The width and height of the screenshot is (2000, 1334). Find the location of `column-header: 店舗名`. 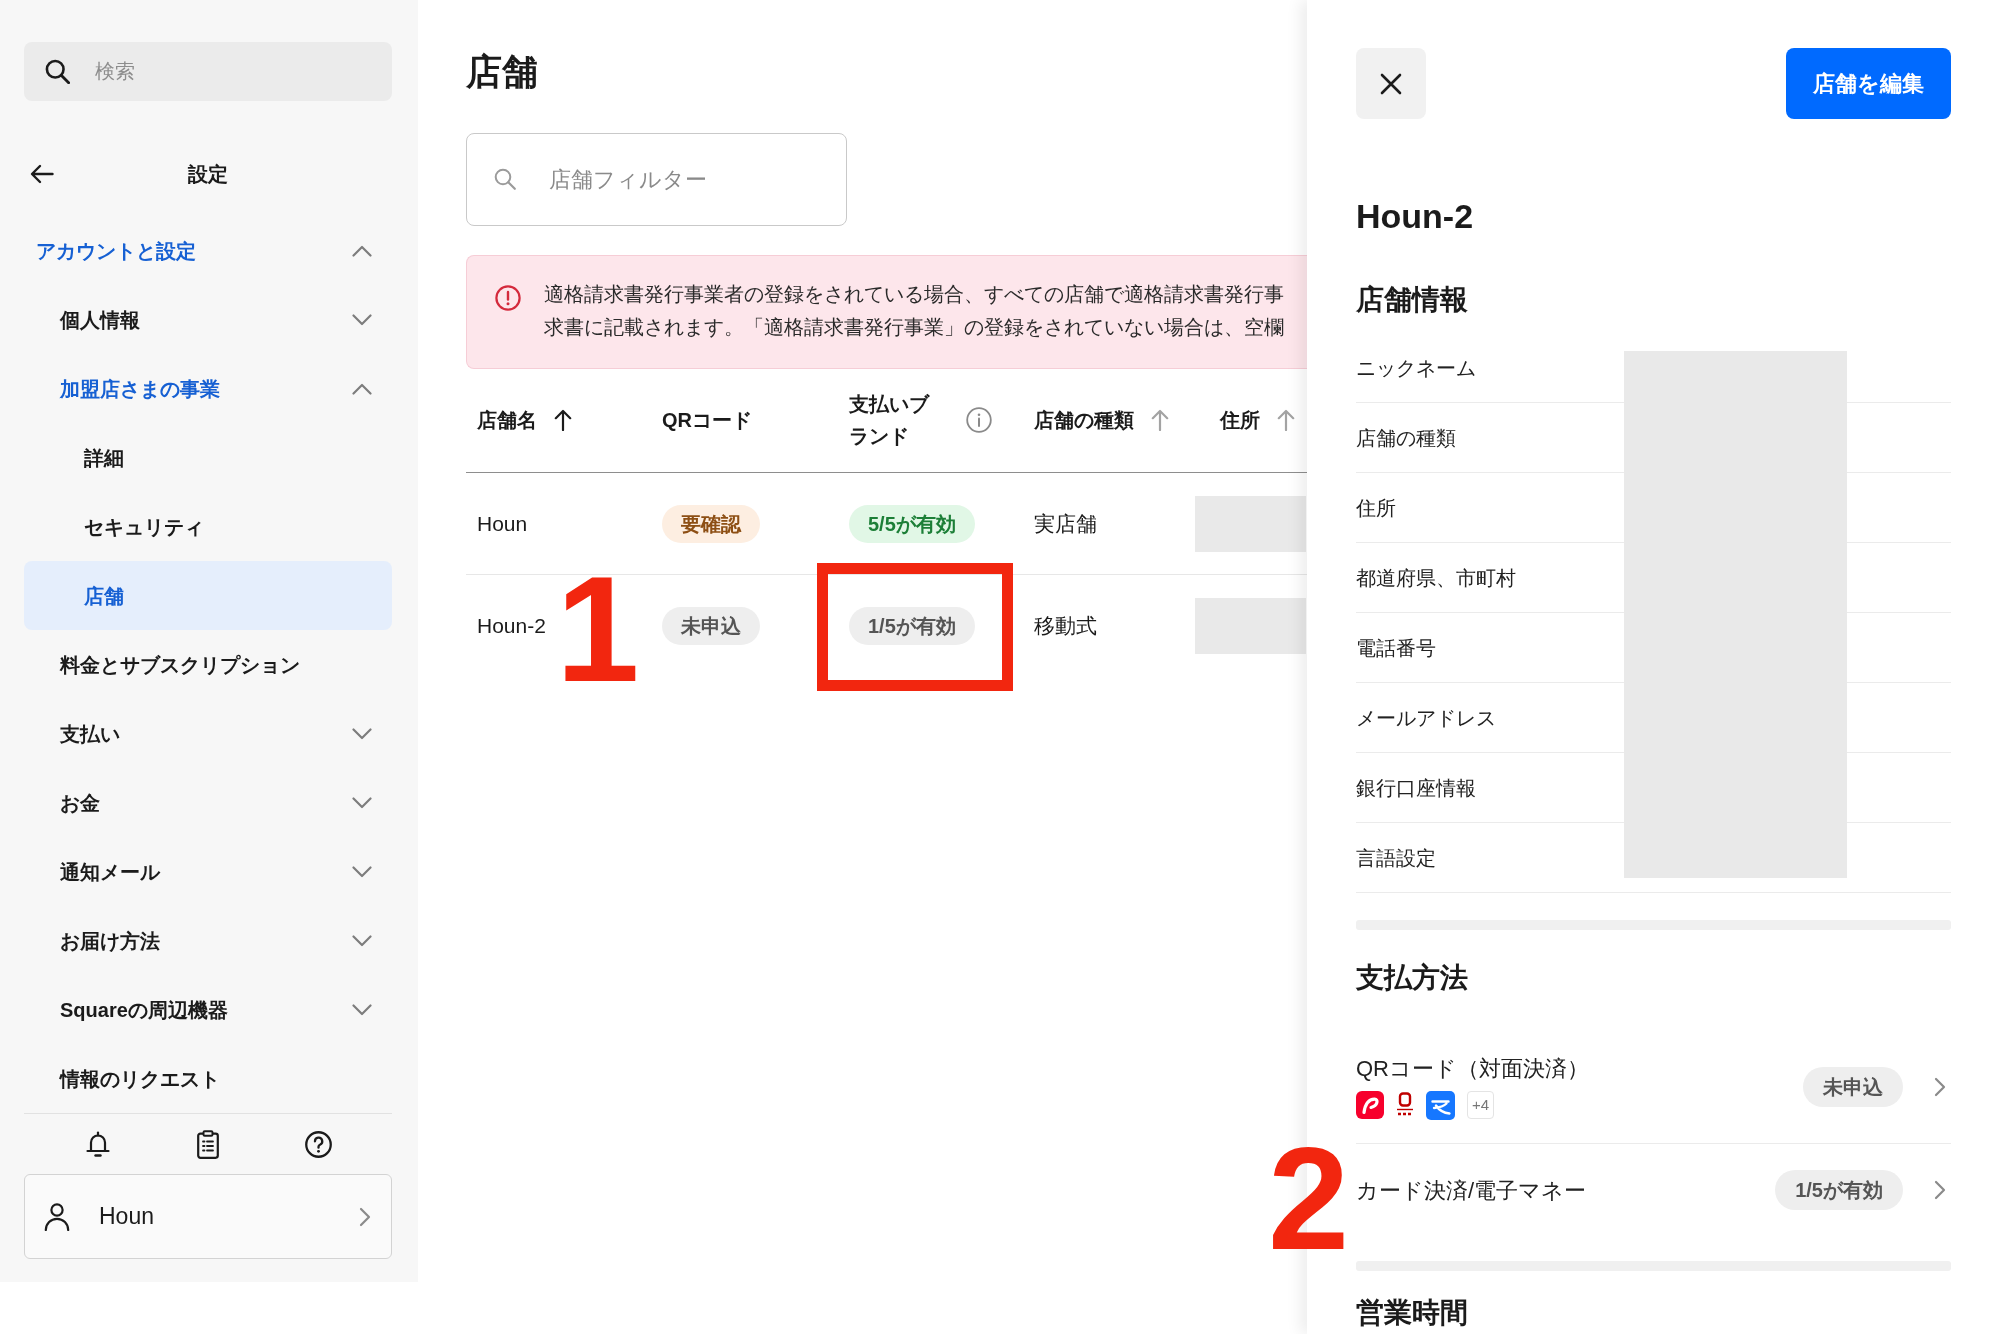

column-header: 店舗名 is located at coordinates (524, 420).